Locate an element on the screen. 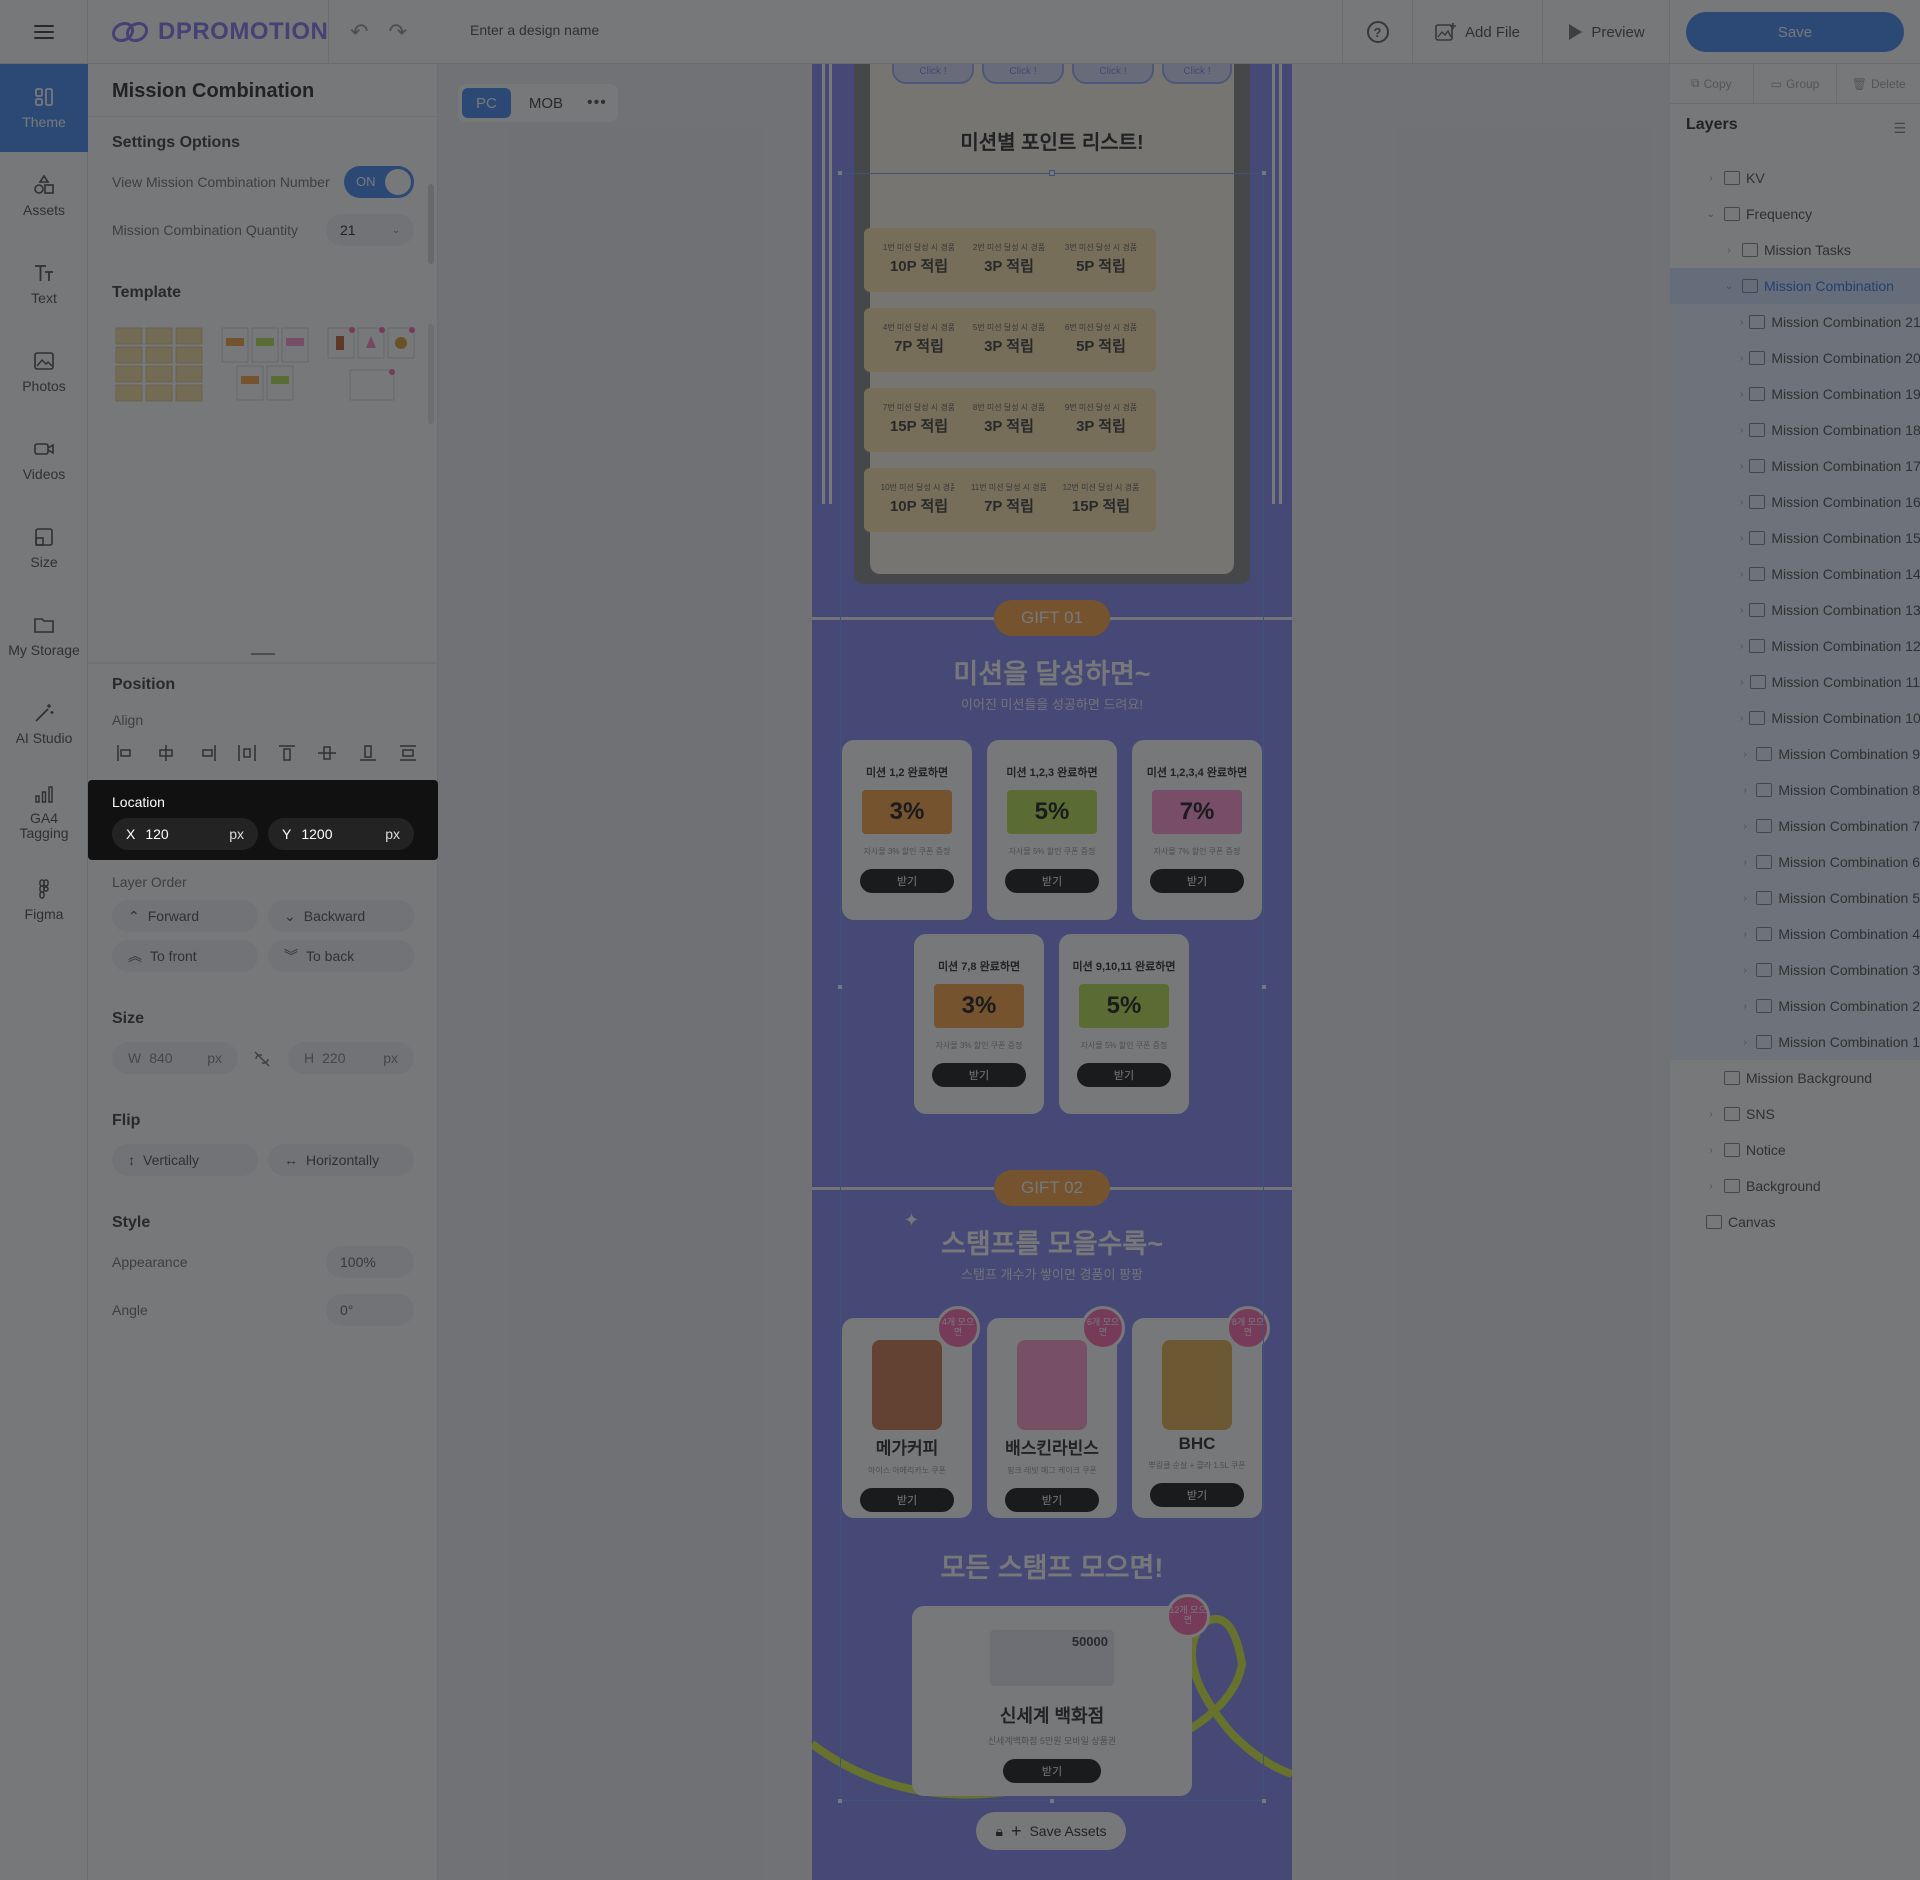  layer-item: › Mission Combination 9 is located at coordinates (1795, 754).